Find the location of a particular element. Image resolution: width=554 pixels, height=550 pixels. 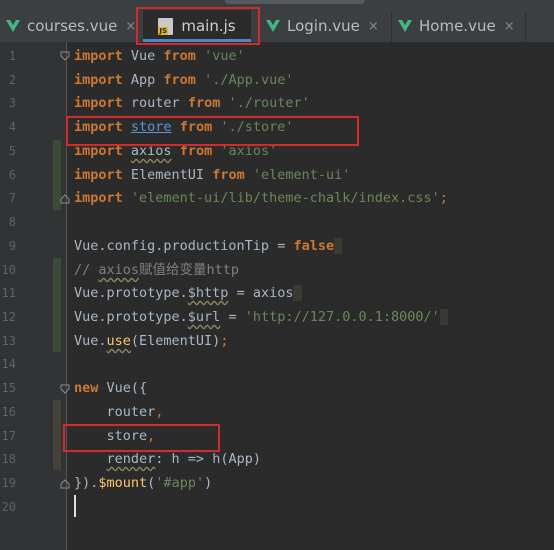

code-line-13: Vue.use(ElementUI); is located at coordinates (151, 341).